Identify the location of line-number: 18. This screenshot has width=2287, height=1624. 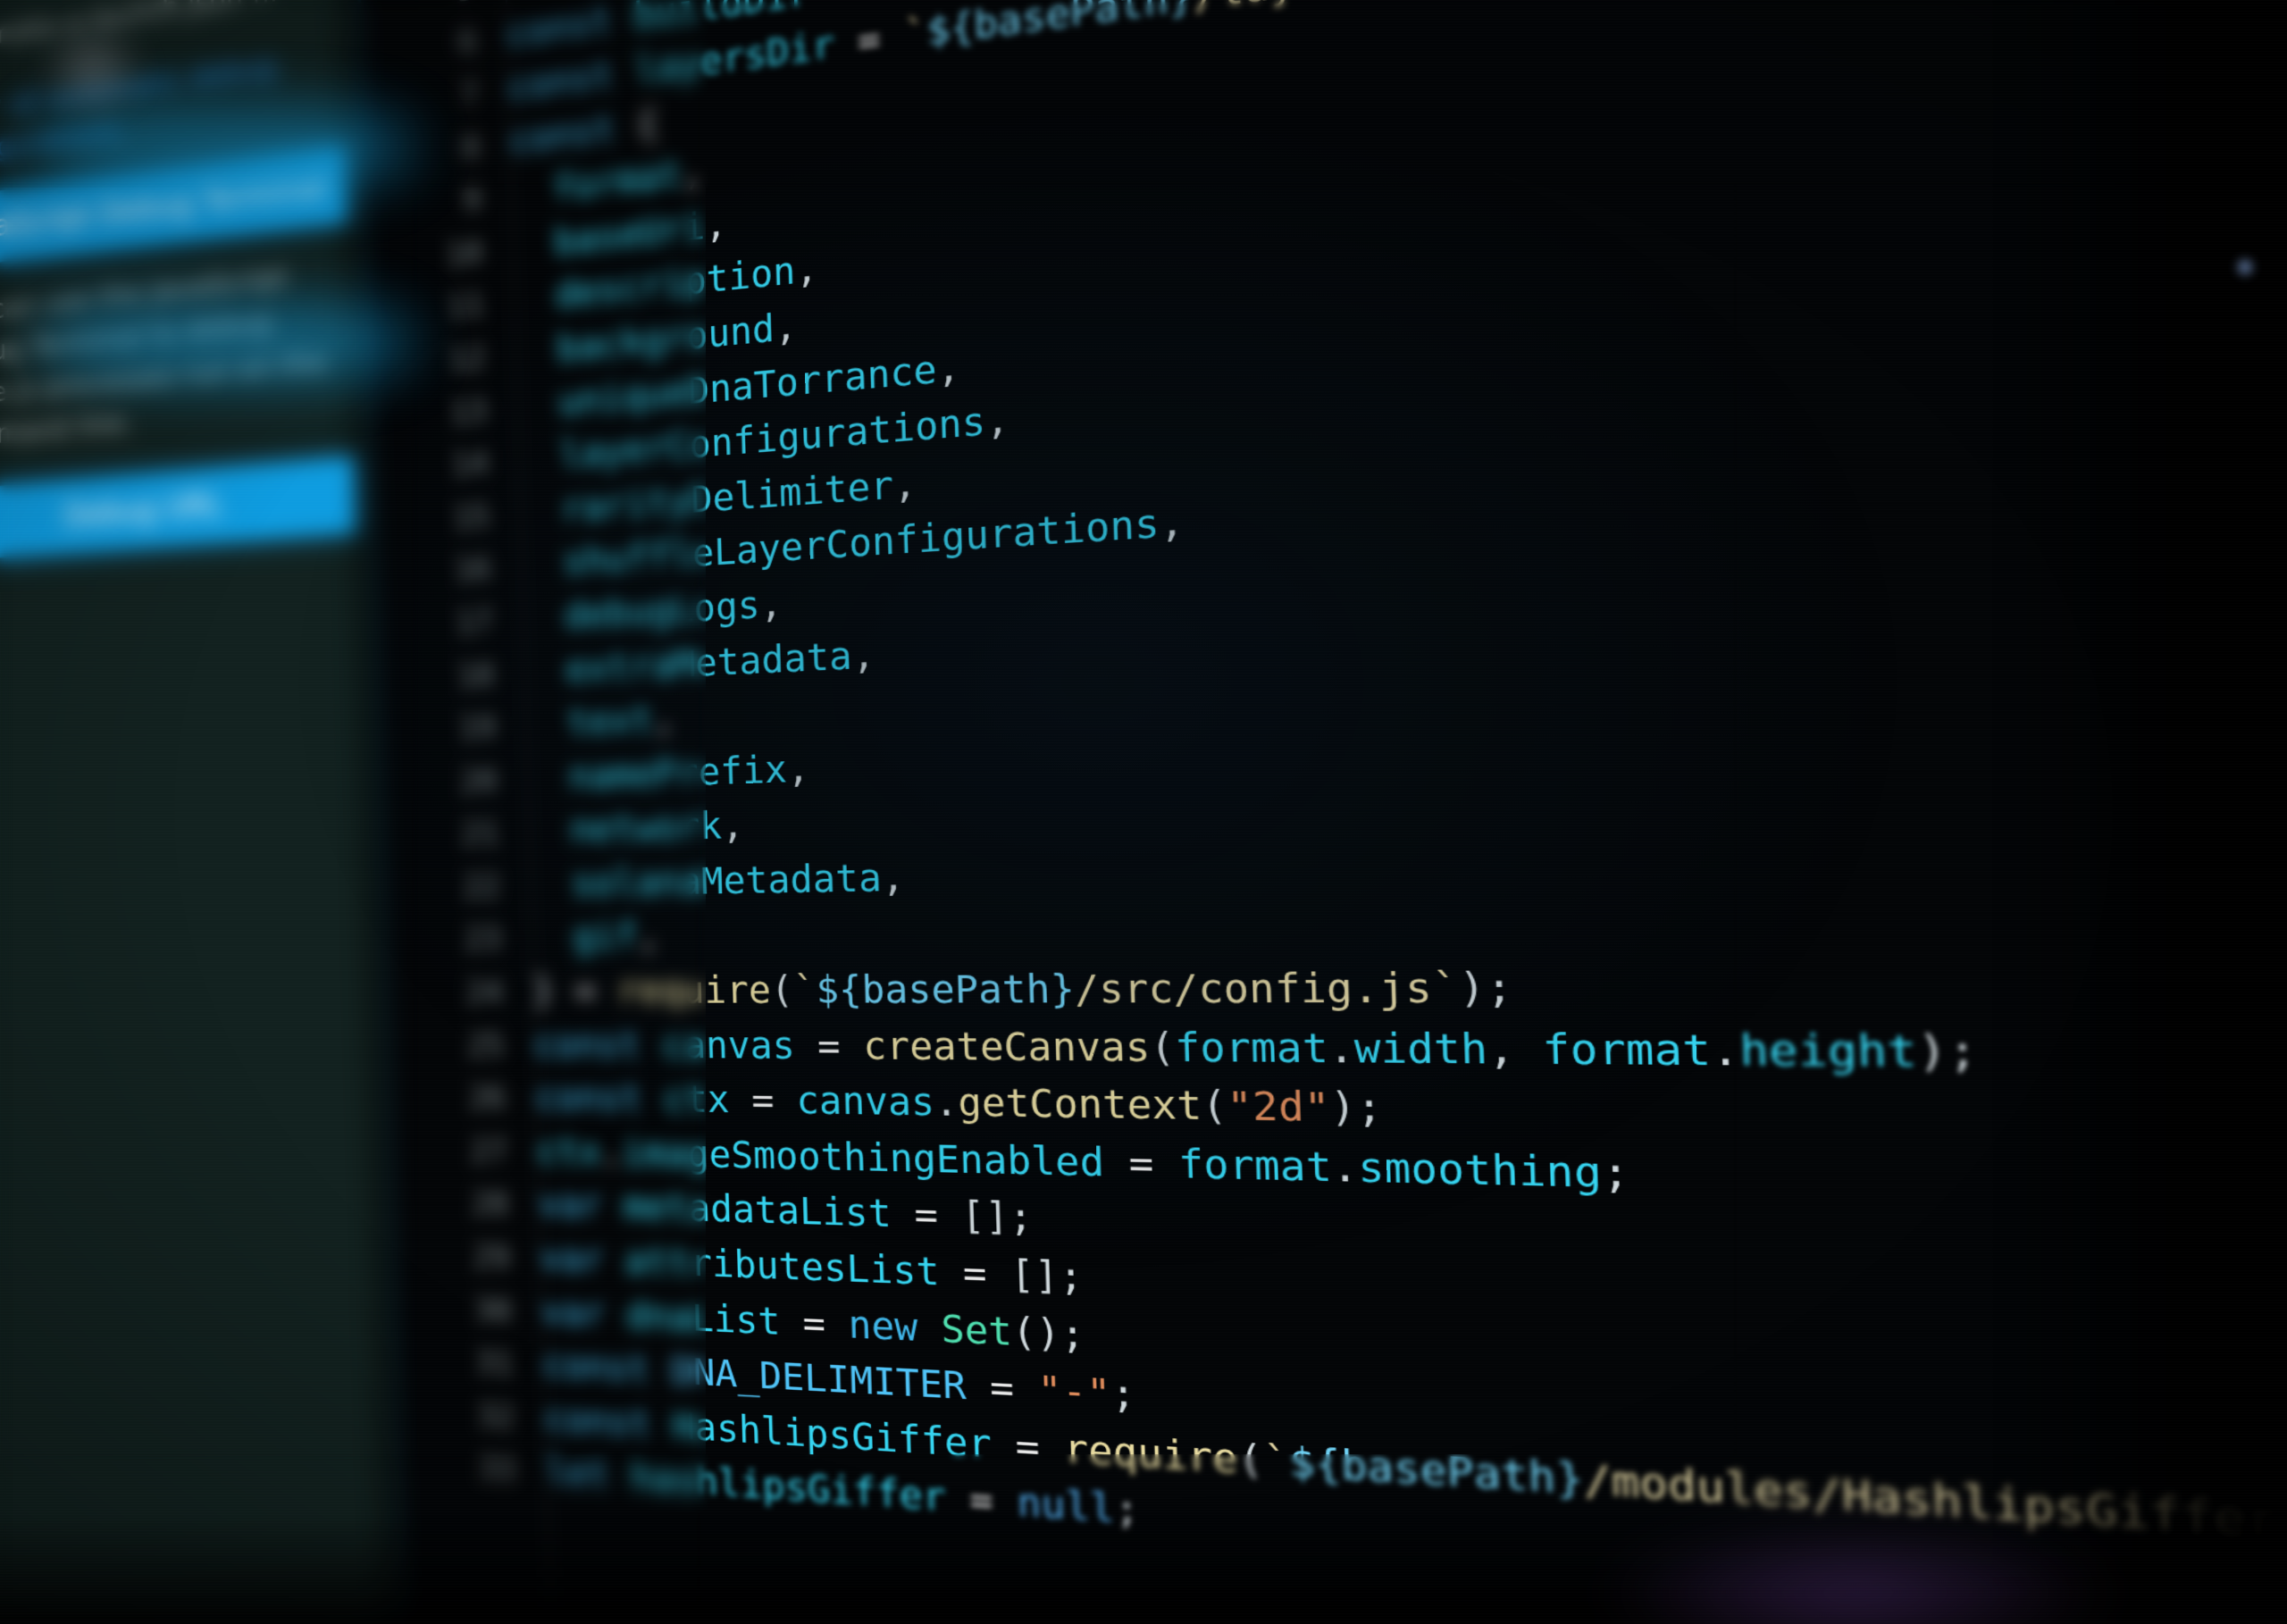
(476, 675).